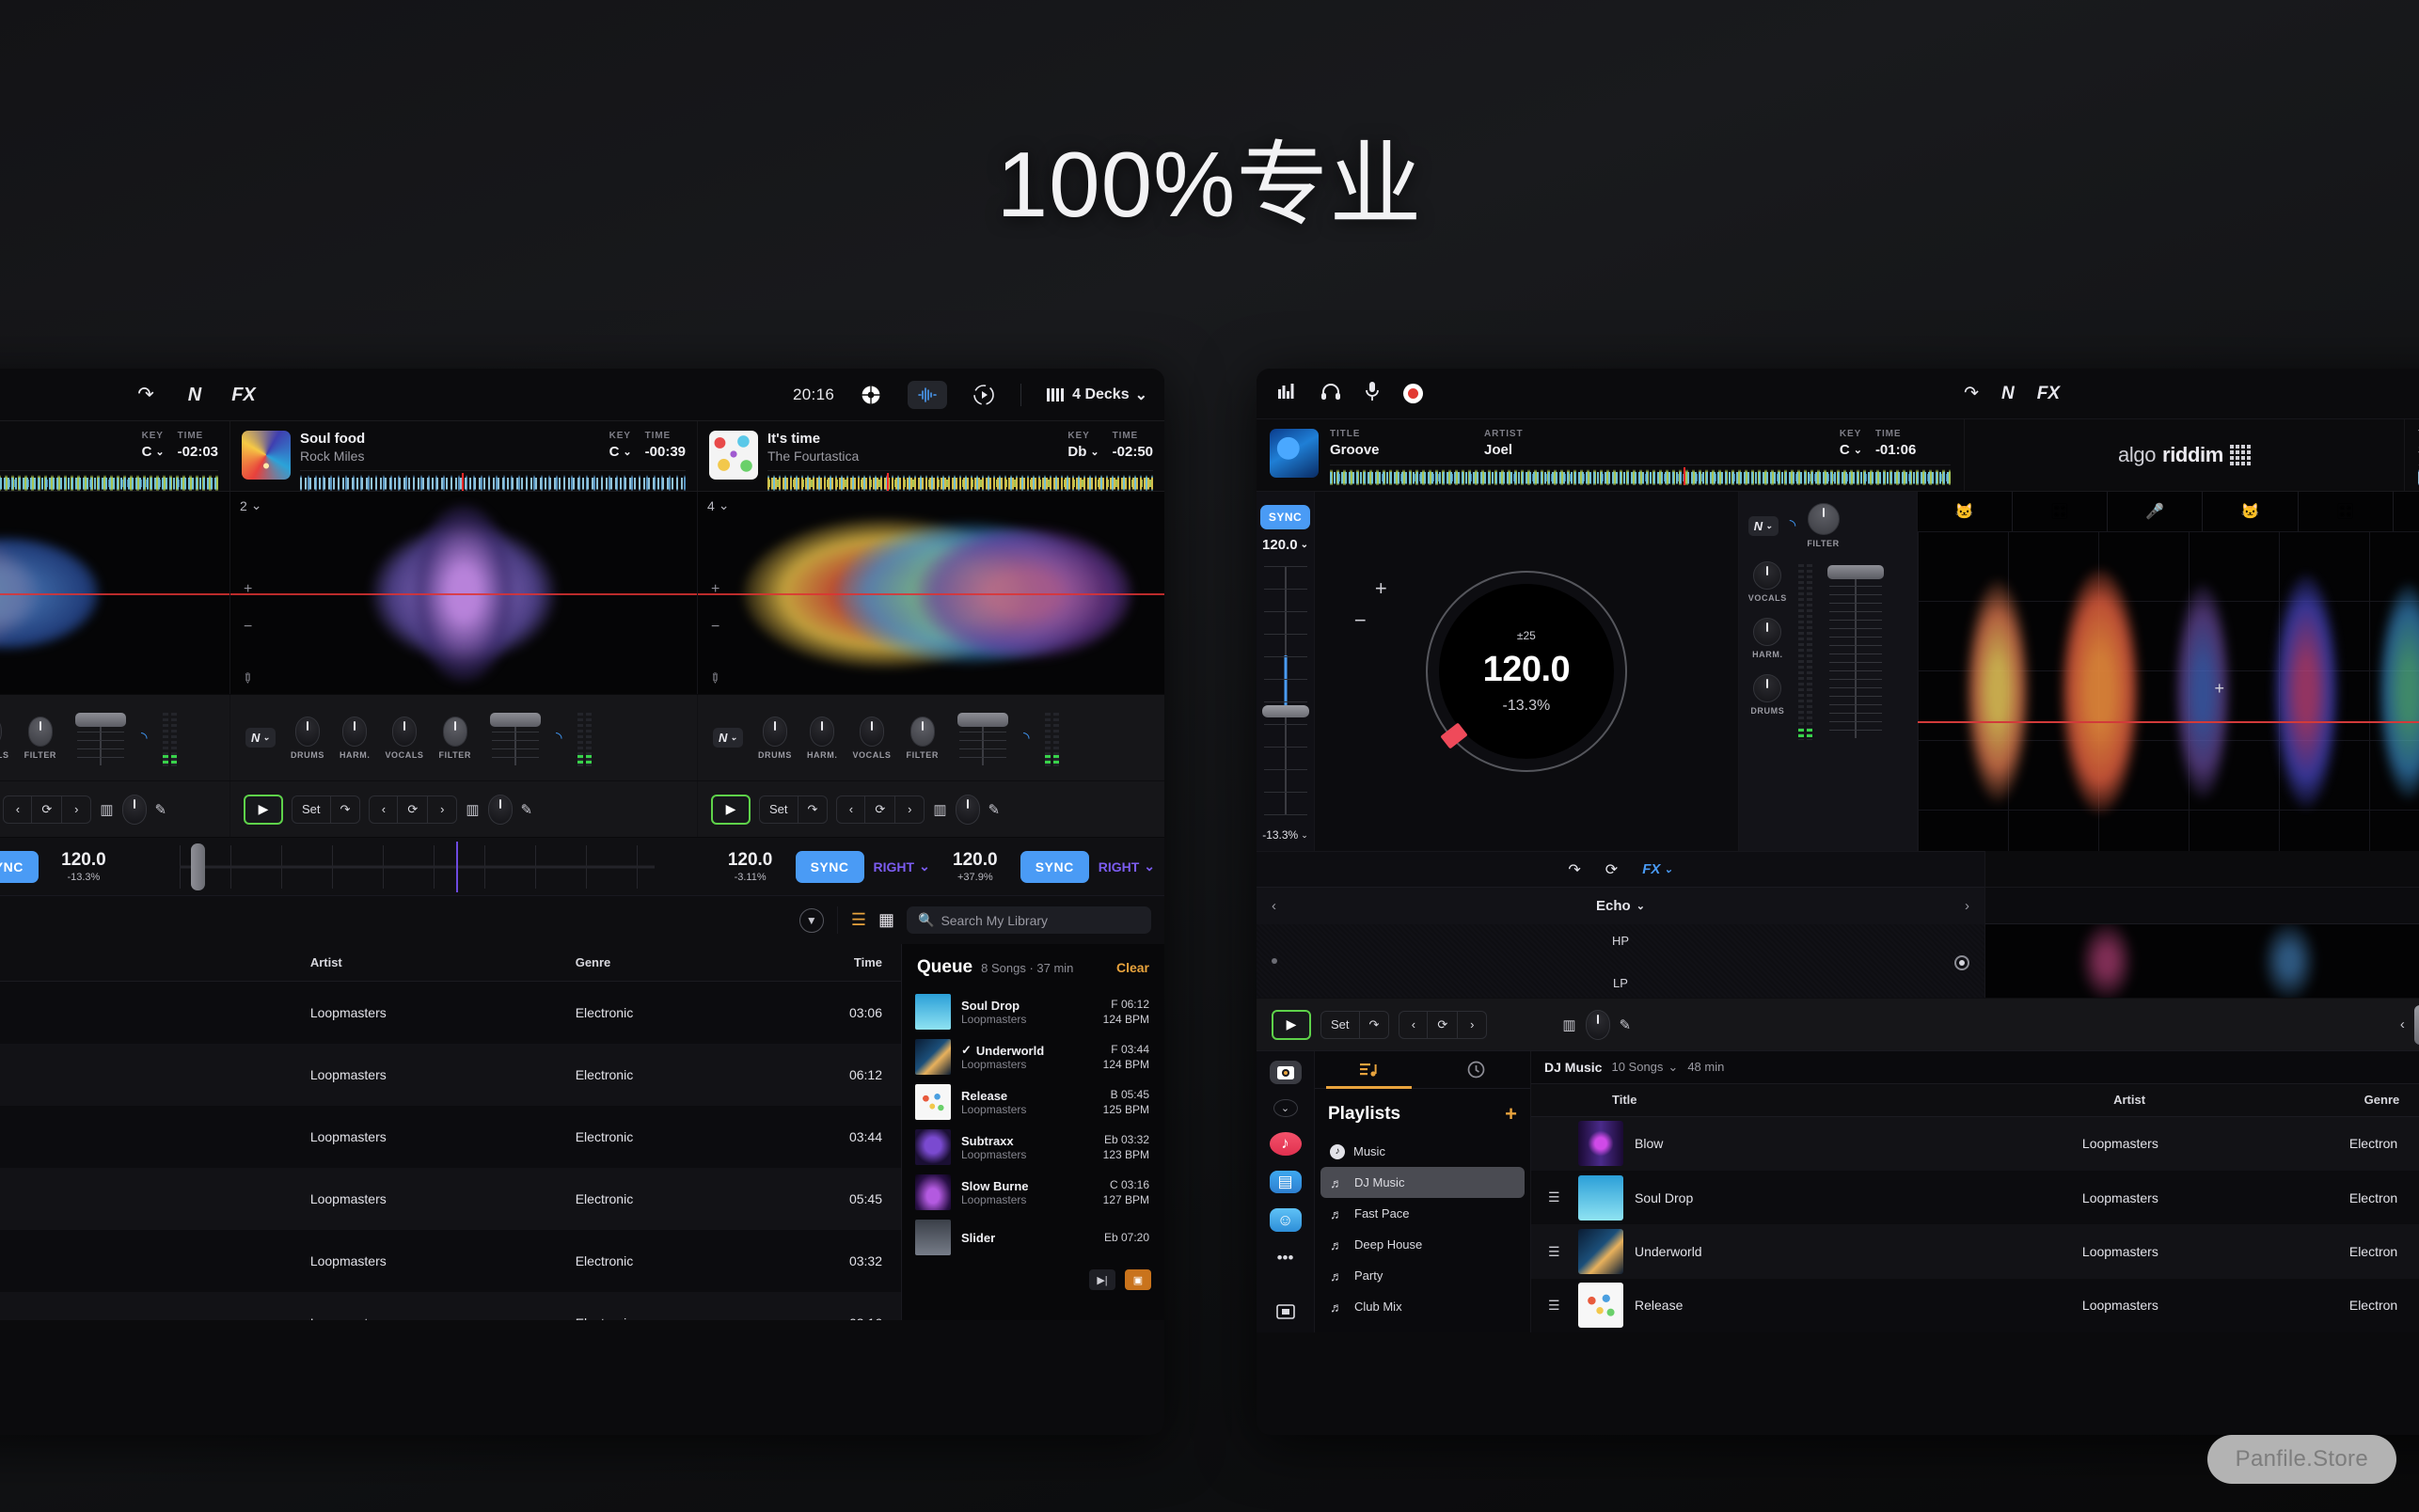  Describe the element at coordinates (1285, 1107) in the screenshot. I see `chevron-down-icon: ⌄` at that location.